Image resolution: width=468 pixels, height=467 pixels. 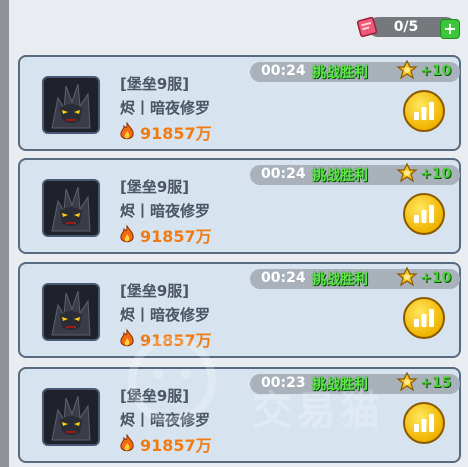 I want to click on battle-time: 00:23, so click(x=283, y=383).